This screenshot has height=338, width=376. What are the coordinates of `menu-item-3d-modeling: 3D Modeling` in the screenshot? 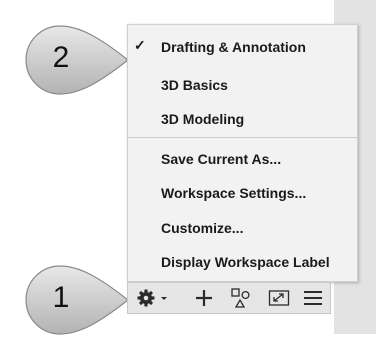 It's located at (242, 119).